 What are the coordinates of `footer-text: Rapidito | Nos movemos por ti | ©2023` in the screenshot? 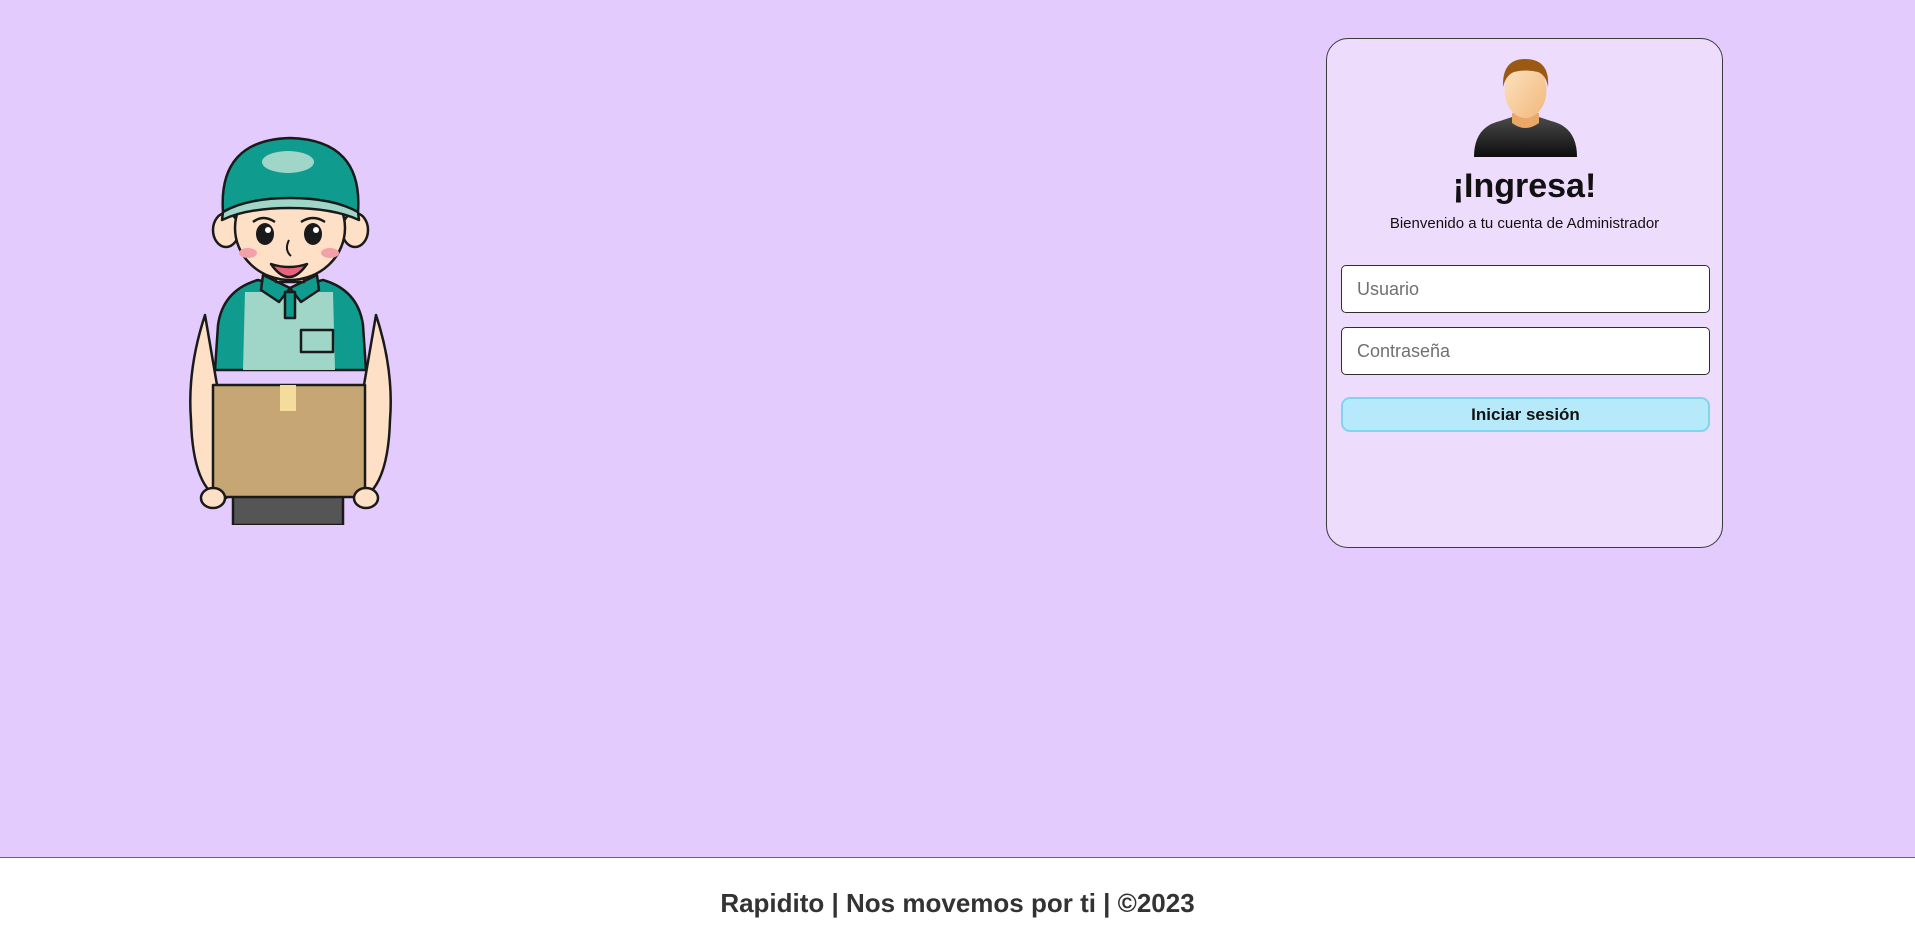 It's located at (957, 903).